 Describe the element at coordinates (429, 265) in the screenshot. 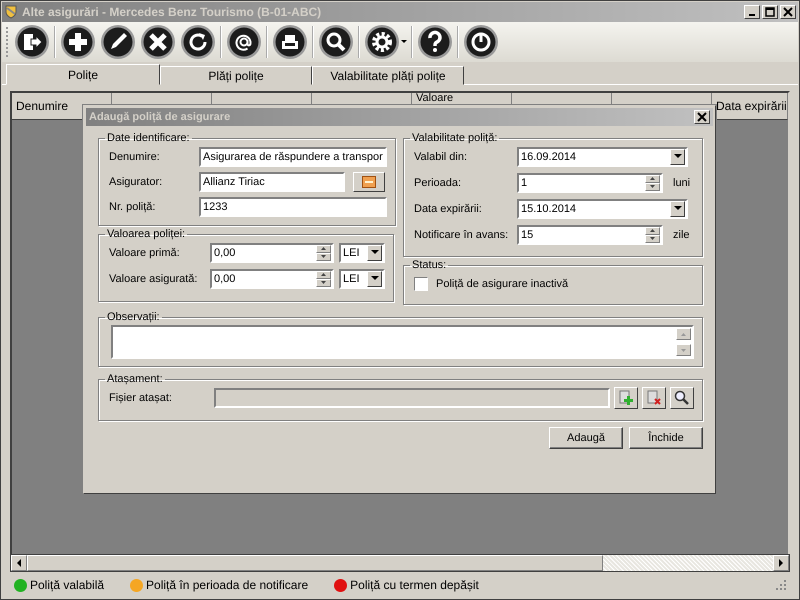

I see `group-title: Status:` at that location.